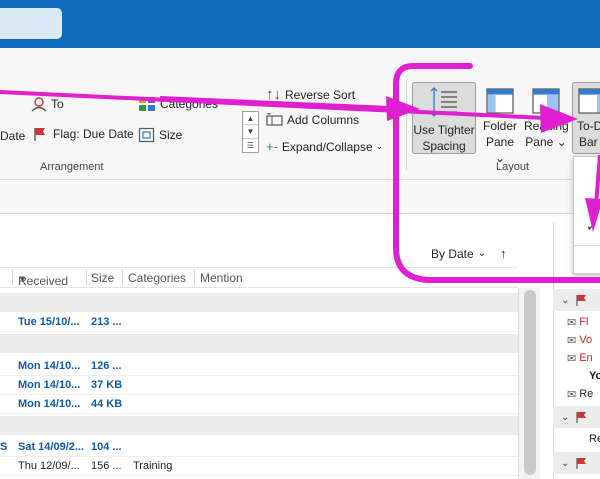  Describe the element at coordinates (500, 101) in the screenshot. I see `folder-pane-icon` at that location.